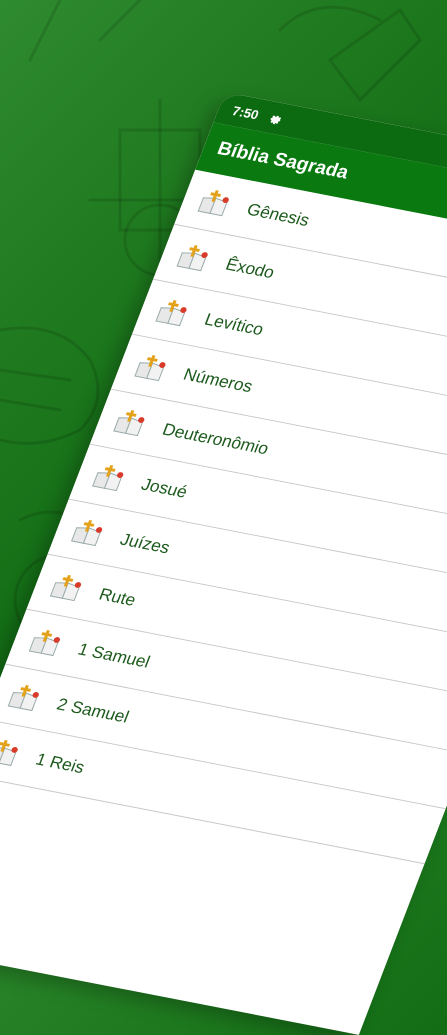  I want to click on status-time: 7:50, so click(246, 112).